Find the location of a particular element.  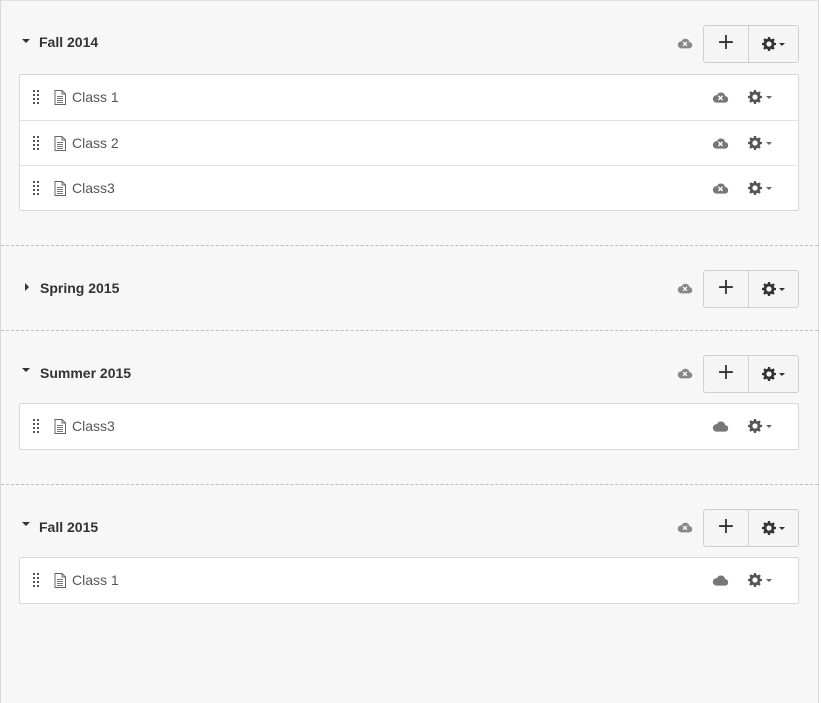

module-header: Spring 2015 + is located at coordinates (409, 288).